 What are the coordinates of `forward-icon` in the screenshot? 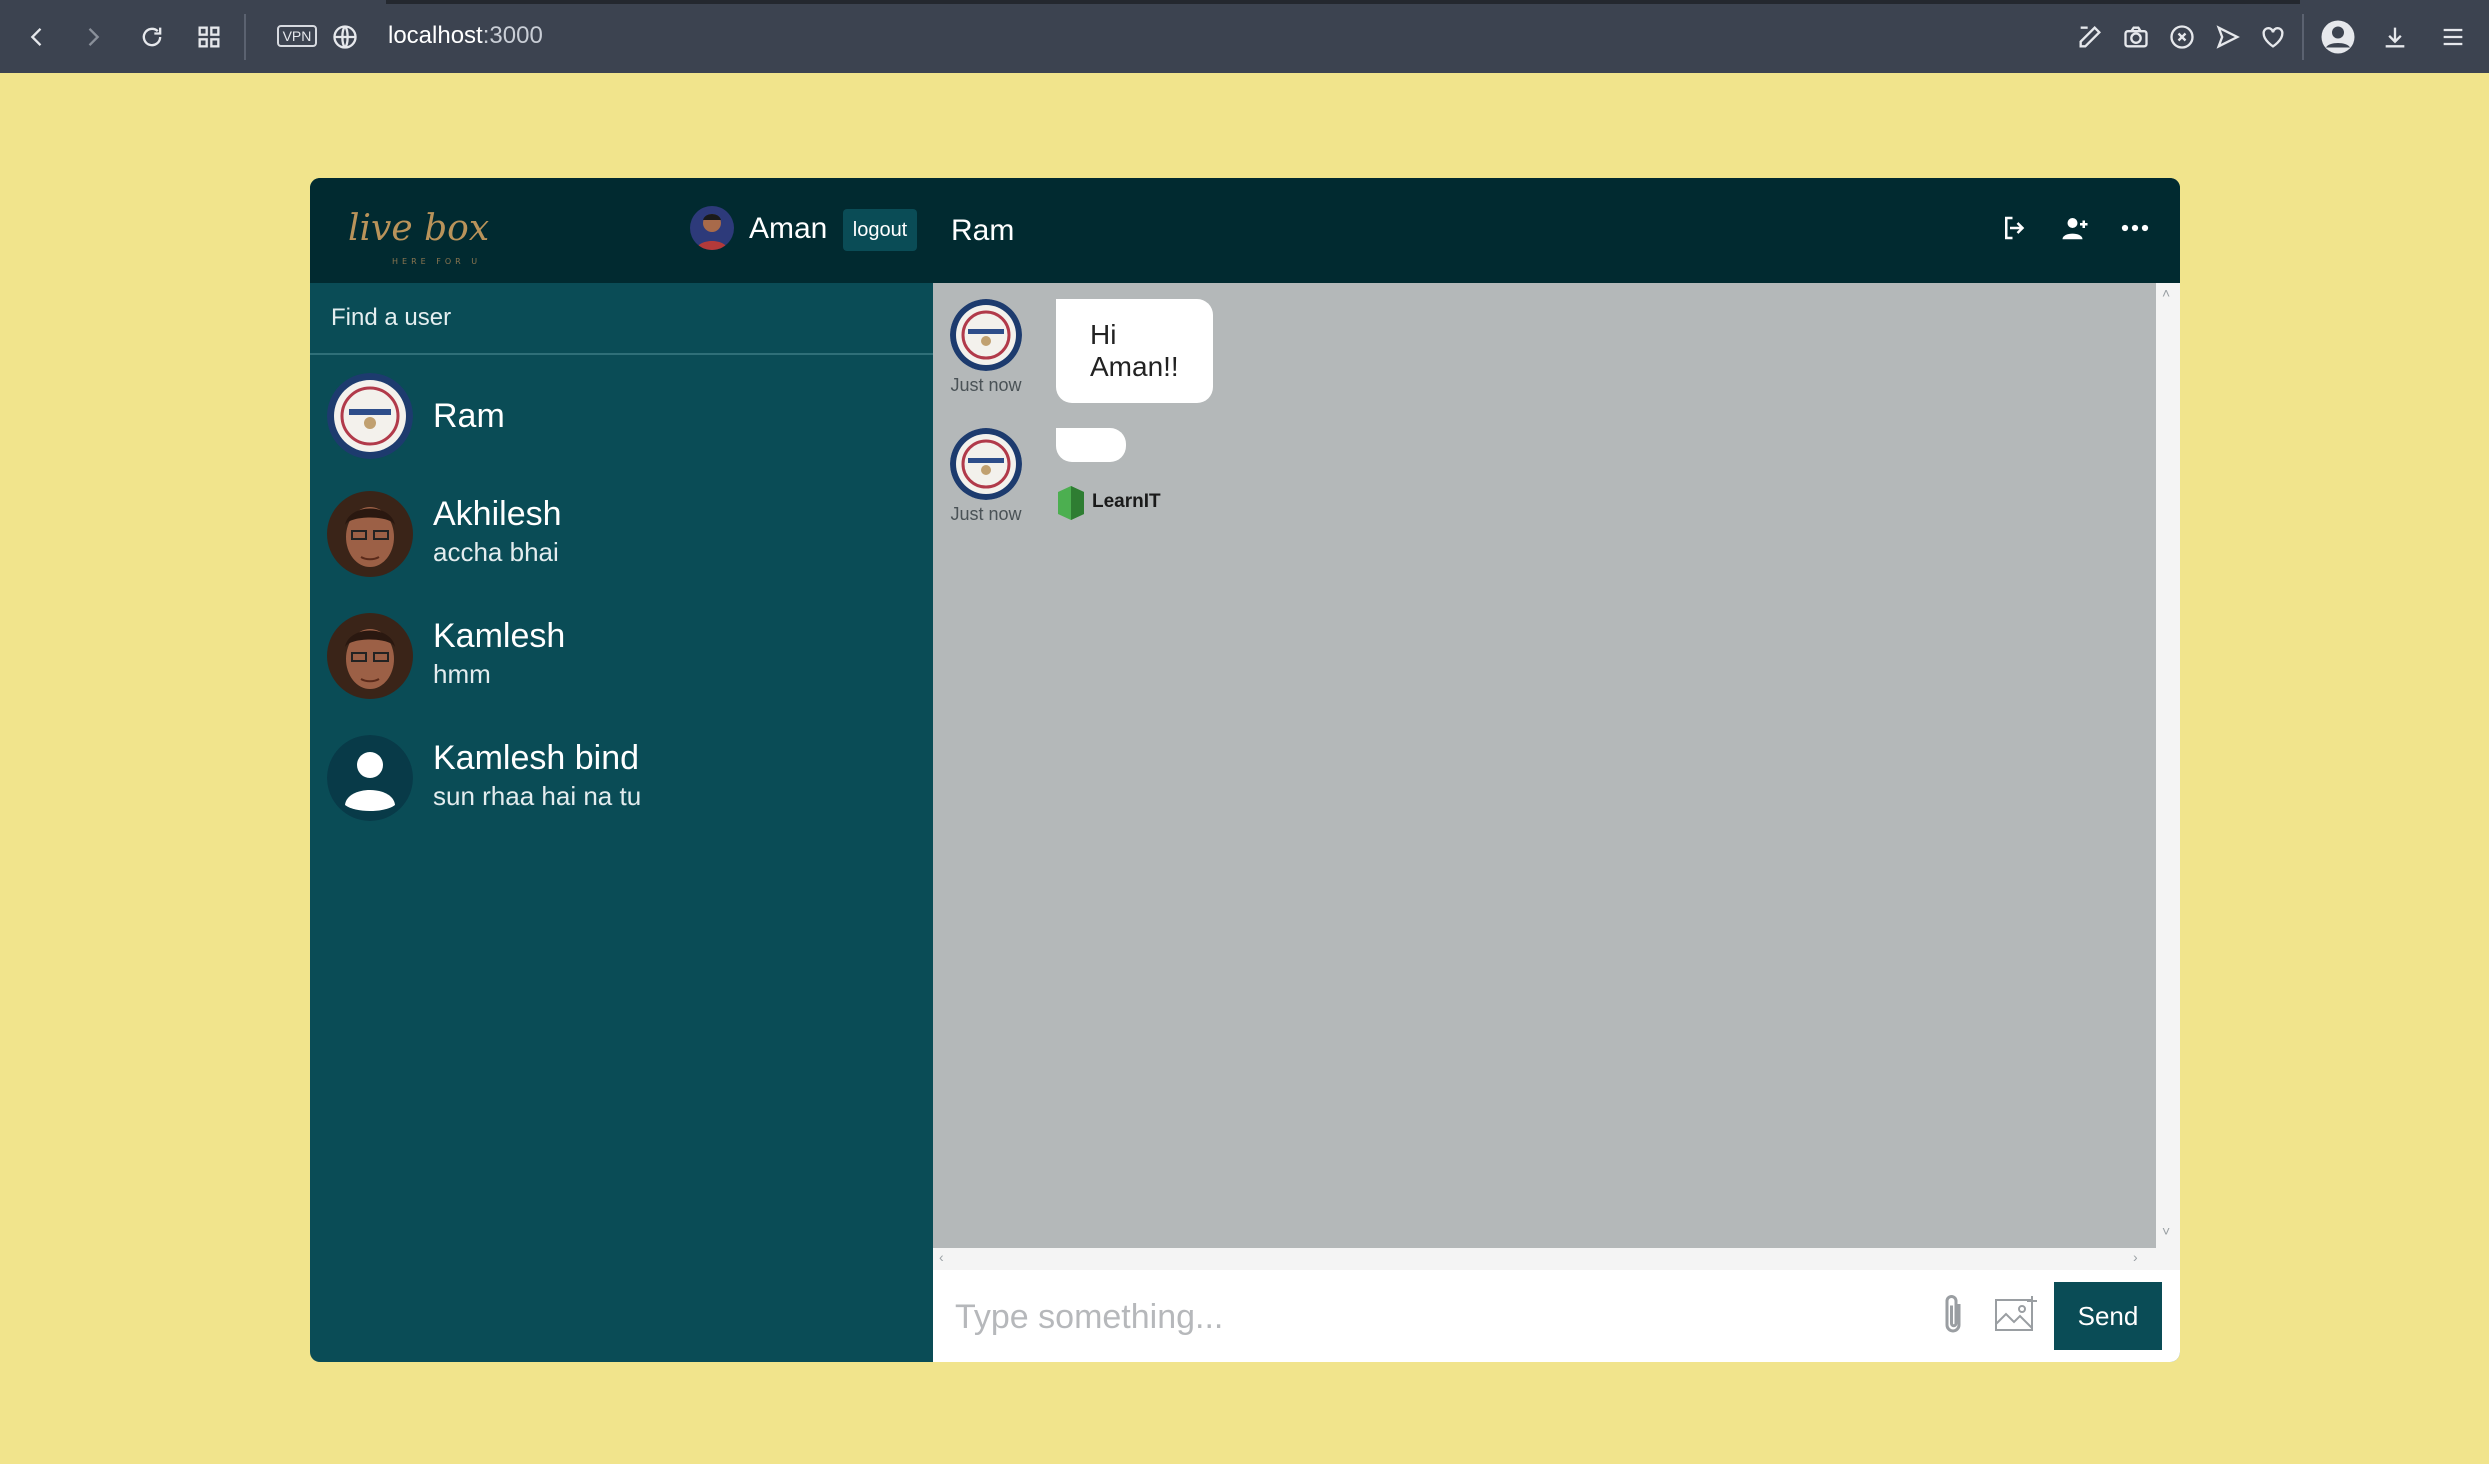 It's located at (93, 37).